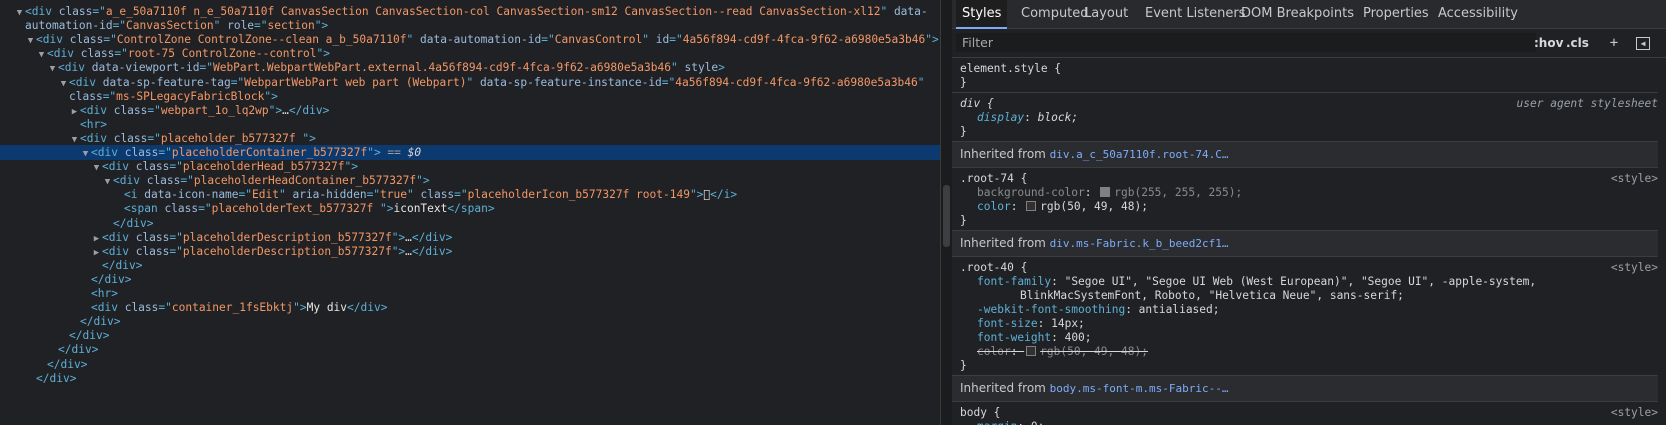  I want to click on rule-selector: div {user agent stylesheet, so click(1309, 103).